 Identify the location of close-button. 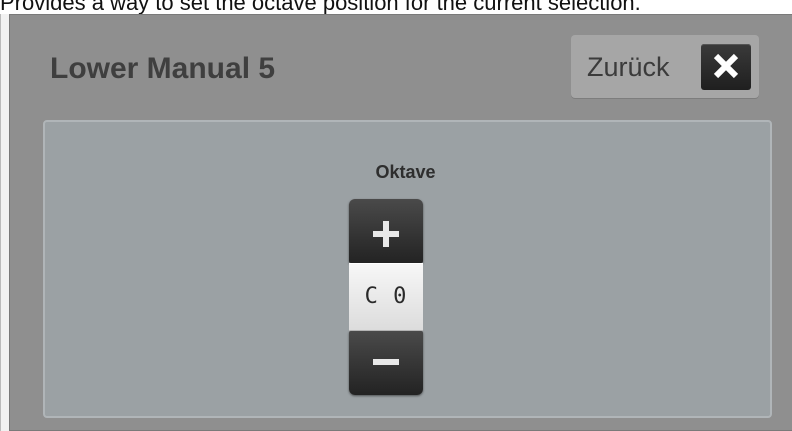
(726, 67).